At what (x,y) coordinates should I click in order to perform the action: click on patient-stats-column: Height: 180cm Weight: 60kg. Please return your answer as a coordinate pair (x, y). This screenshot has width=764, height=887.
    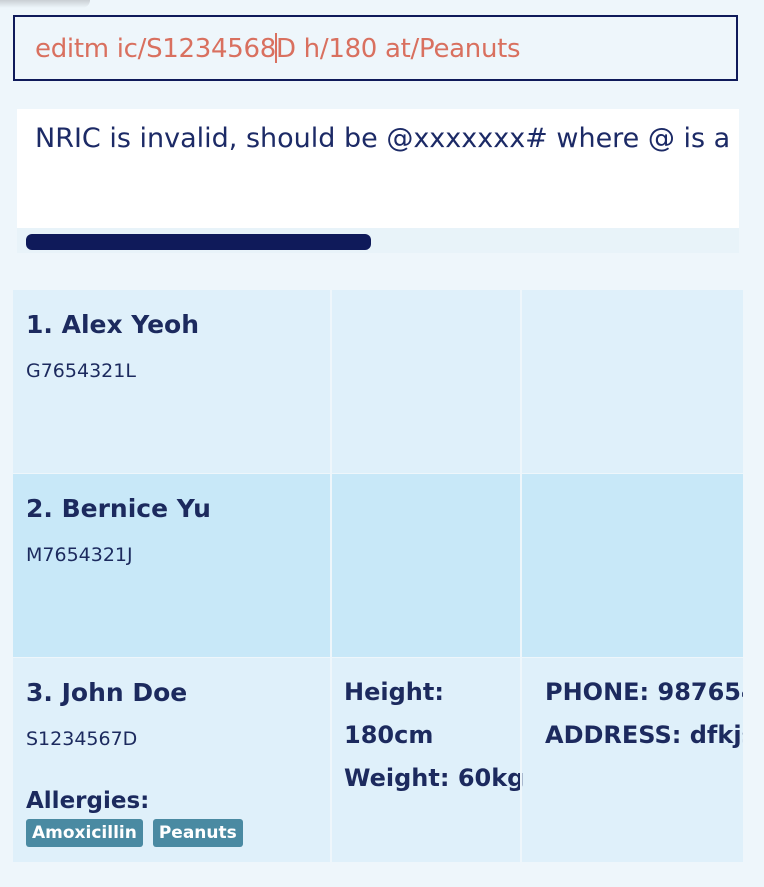
    Looking at the image, I should click on (427, 760).